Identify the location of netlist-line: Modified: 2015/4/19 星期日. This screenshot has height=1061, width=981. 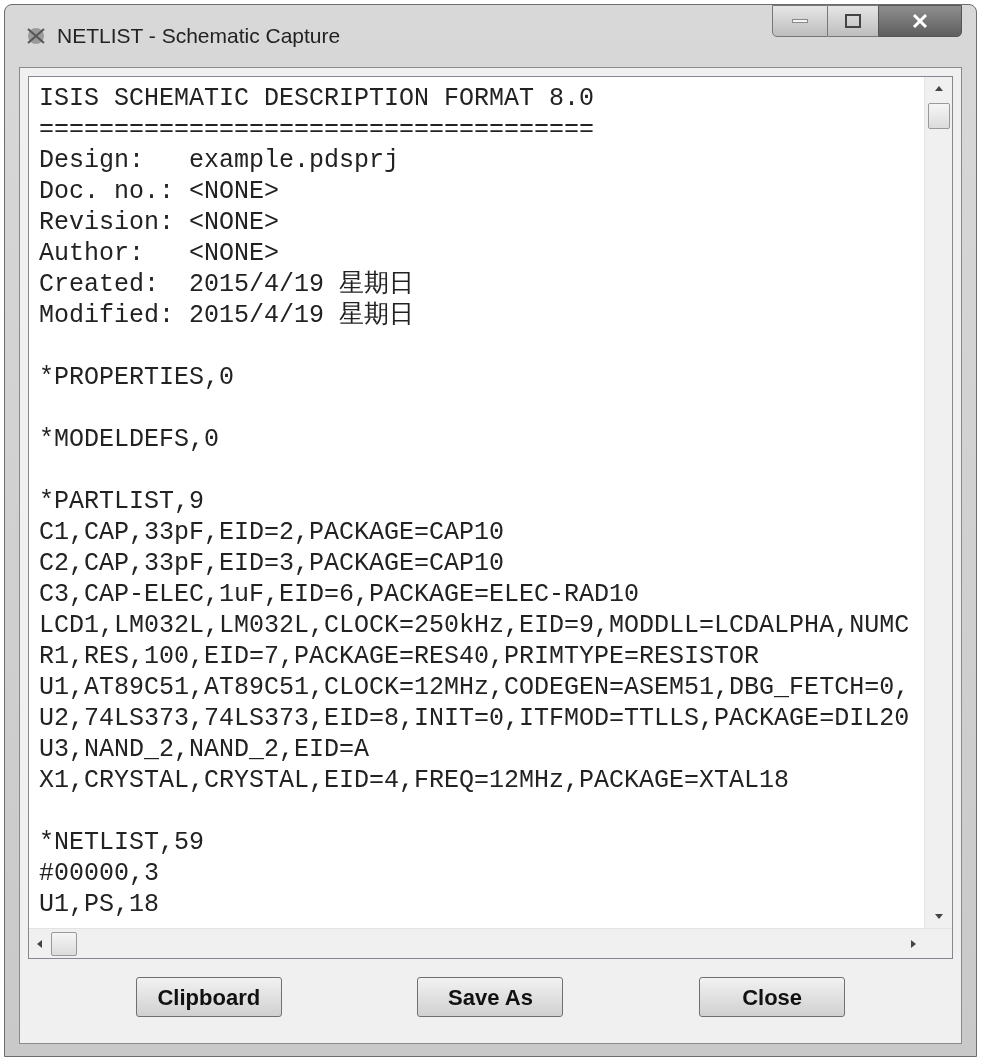
(227, 315).